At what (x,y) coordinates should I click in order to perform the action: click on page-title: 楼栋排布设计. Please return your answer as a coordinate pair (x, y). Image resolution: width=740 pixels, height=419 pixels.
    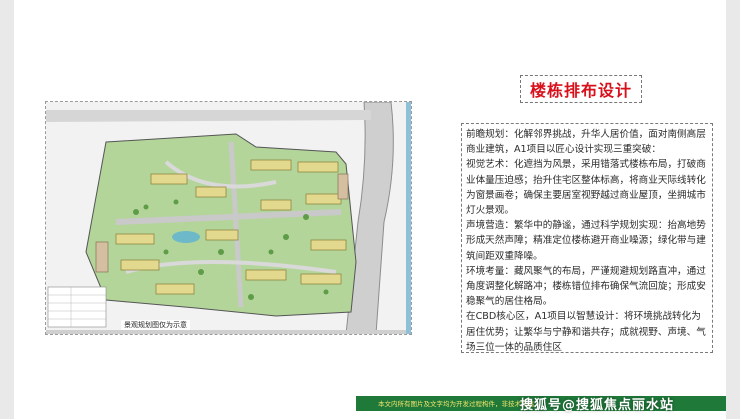
    Looking at the image, I should click on (580, 90).